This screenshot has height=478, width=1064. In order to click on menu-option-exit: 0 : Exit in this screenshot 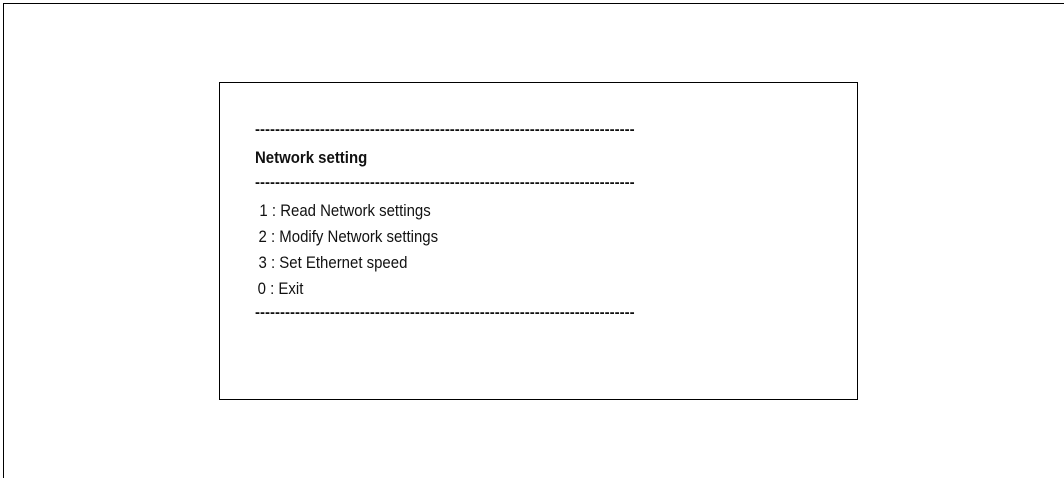, I will do `click(501, 289)`.